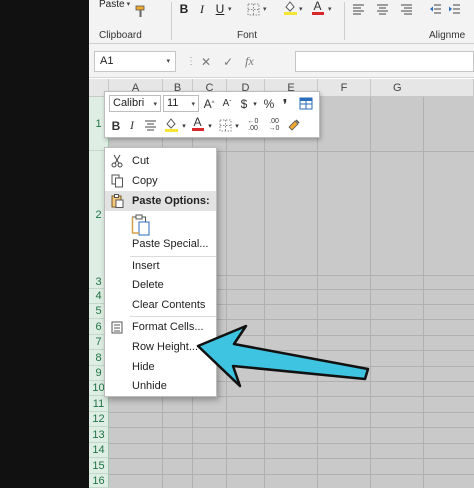 Image resolution: width=474 pixels, height=488 pixels. I want to click on menu-item-label: Insert, so click(146, 266).